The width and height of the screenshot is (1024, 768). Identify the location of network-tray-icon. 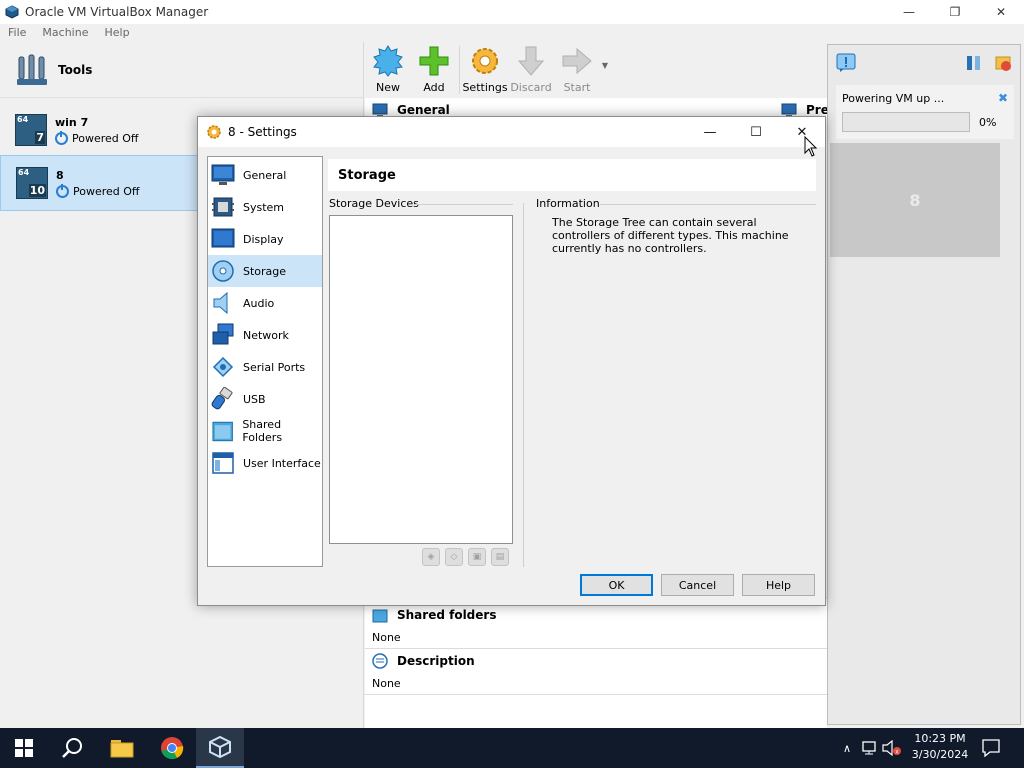
(869, 748).